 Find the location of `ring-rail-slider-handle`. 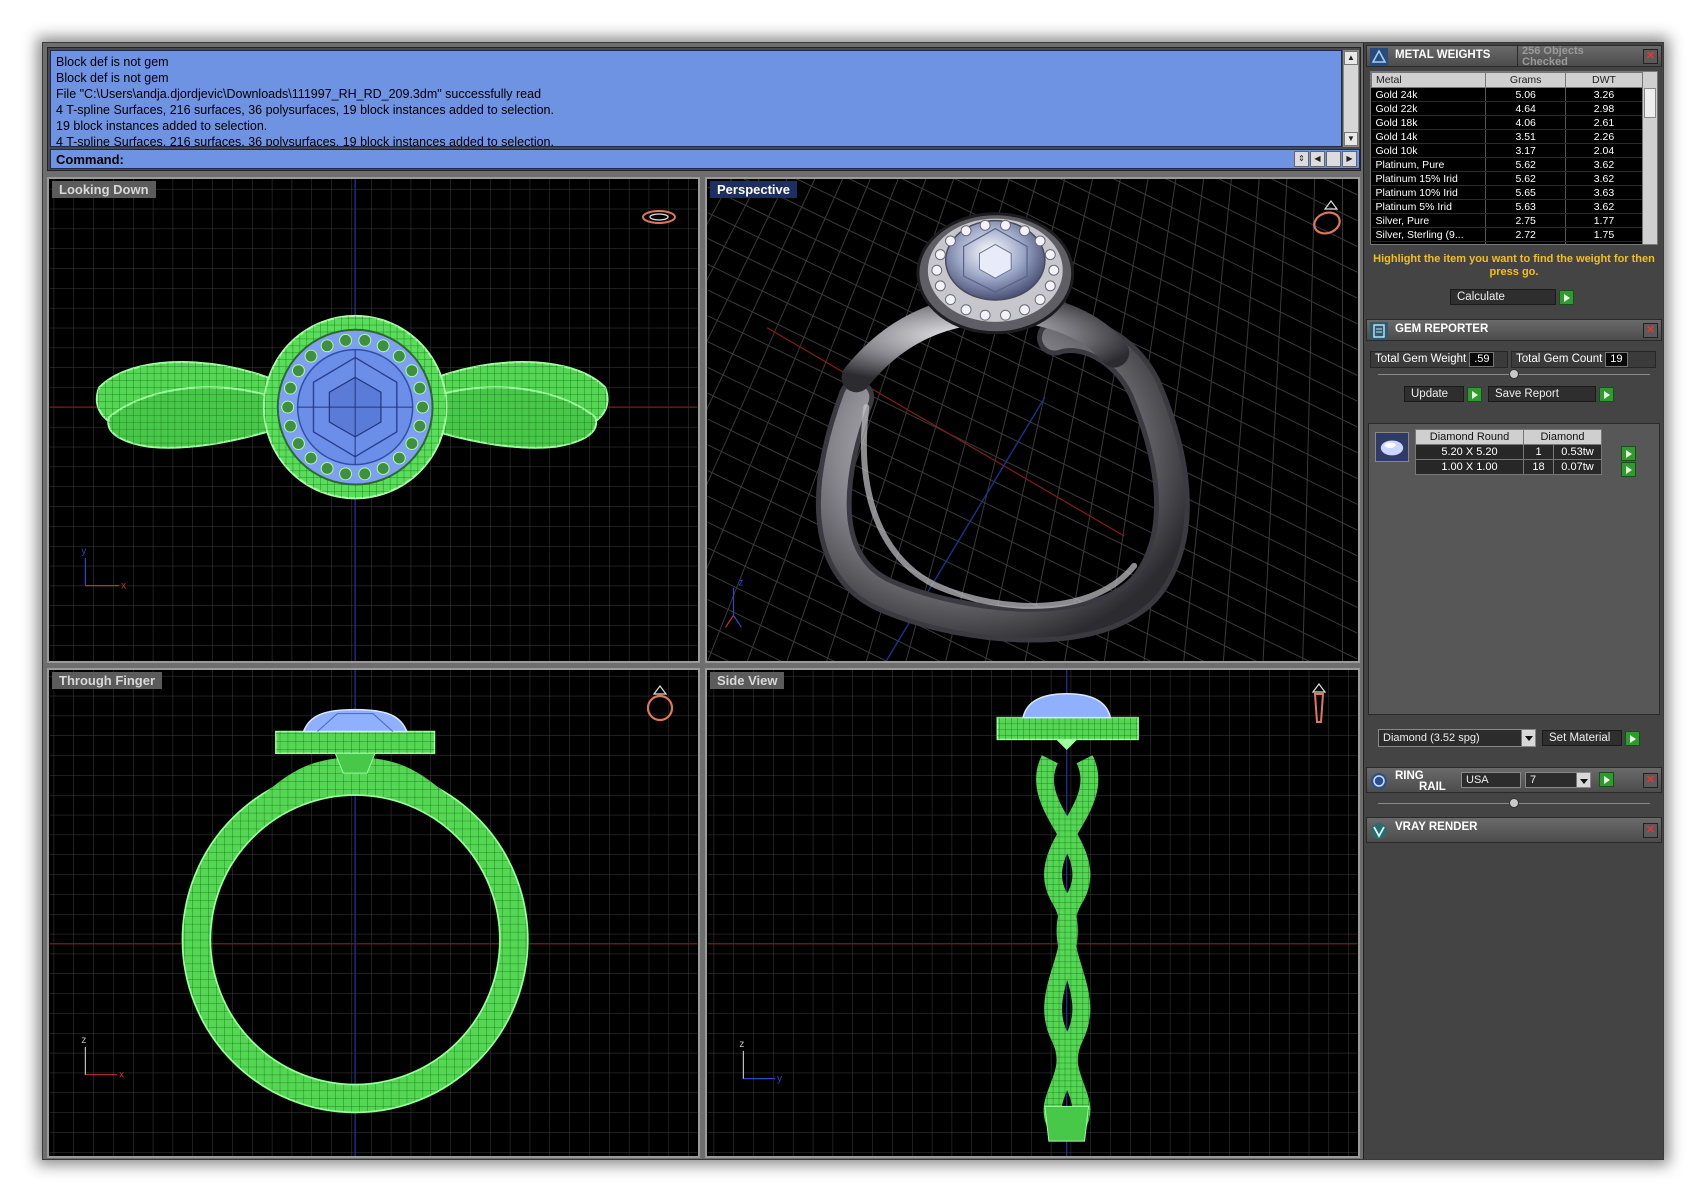

ring-rail-slider-handle is located at coordinates (1514, 803).